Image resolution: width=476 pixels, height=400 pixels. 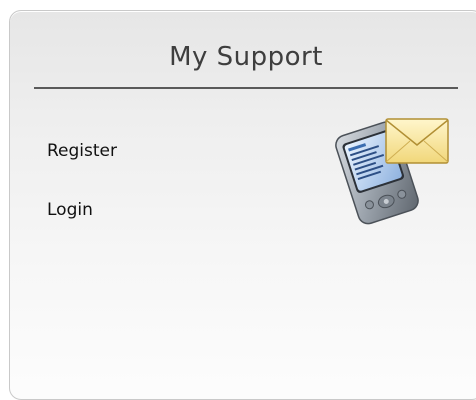 What do you see at coordinates (82, 151) in the screenshot?
I see `register-link: Register` at bounding box center [82, 151].